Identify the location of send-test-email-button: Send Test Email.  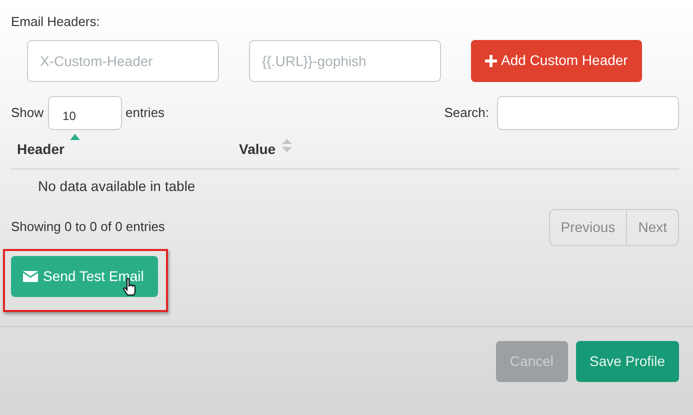
(84, 276).